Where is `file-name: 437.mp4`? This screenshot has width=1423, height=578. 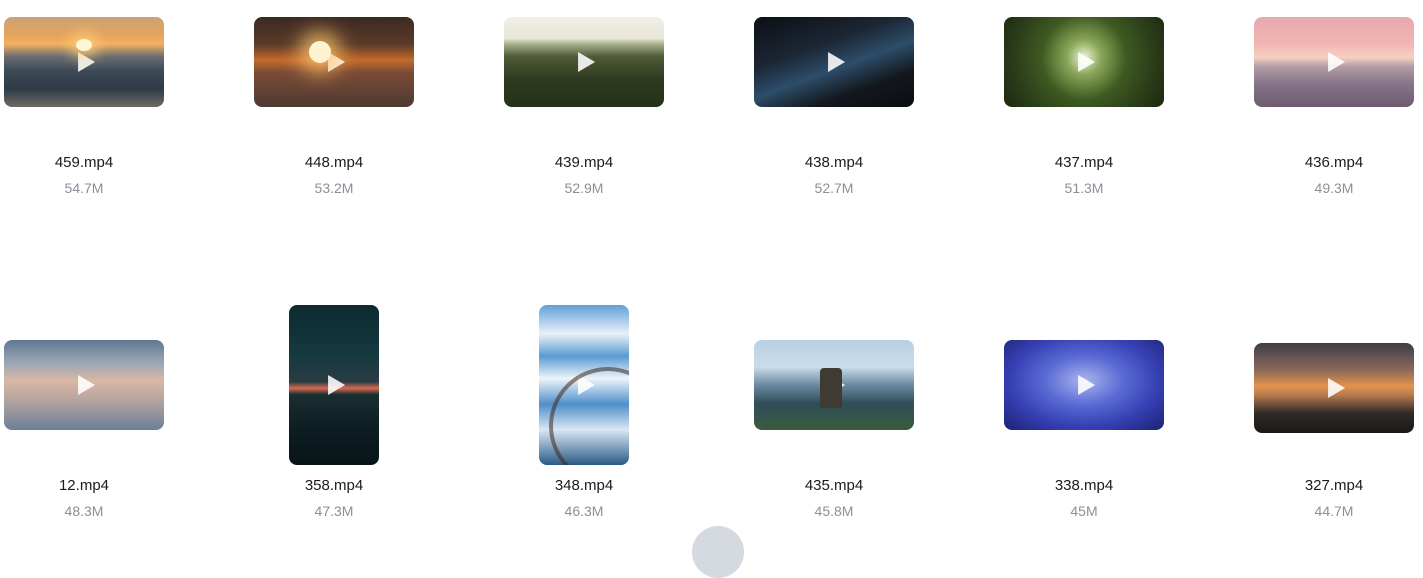
file-name: 437.mp4 is located at coordinates (1084, 162).